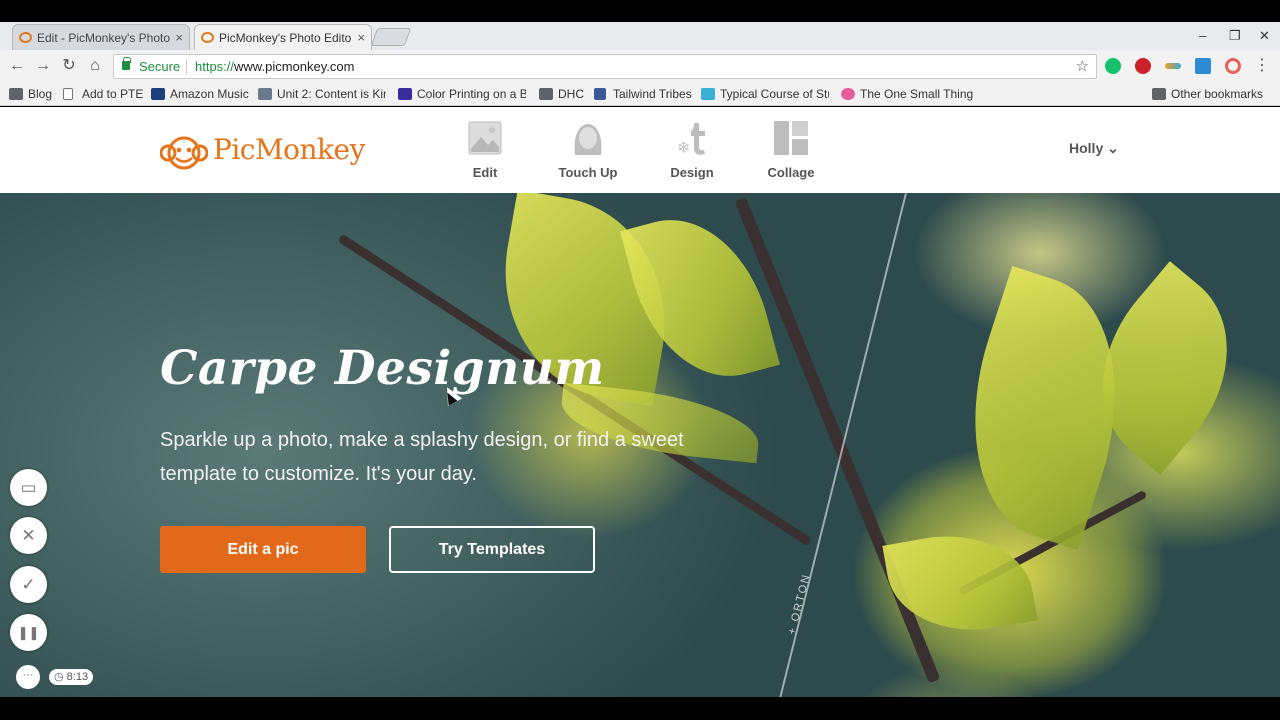 This screenshot has width=1280, height=720. I want to click on try-templates-button: Try Templates, so click(492, 549).